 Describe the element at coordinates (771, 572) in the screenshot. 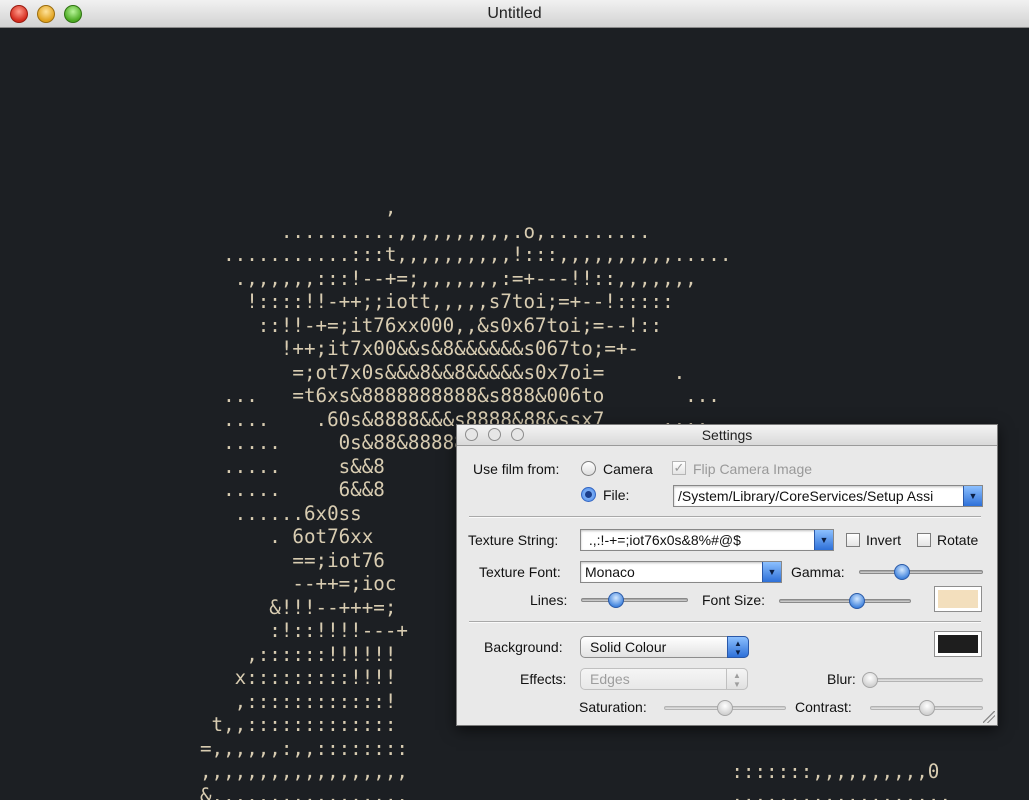

I see `texture-font-dropdown-button: ▼` at that location.